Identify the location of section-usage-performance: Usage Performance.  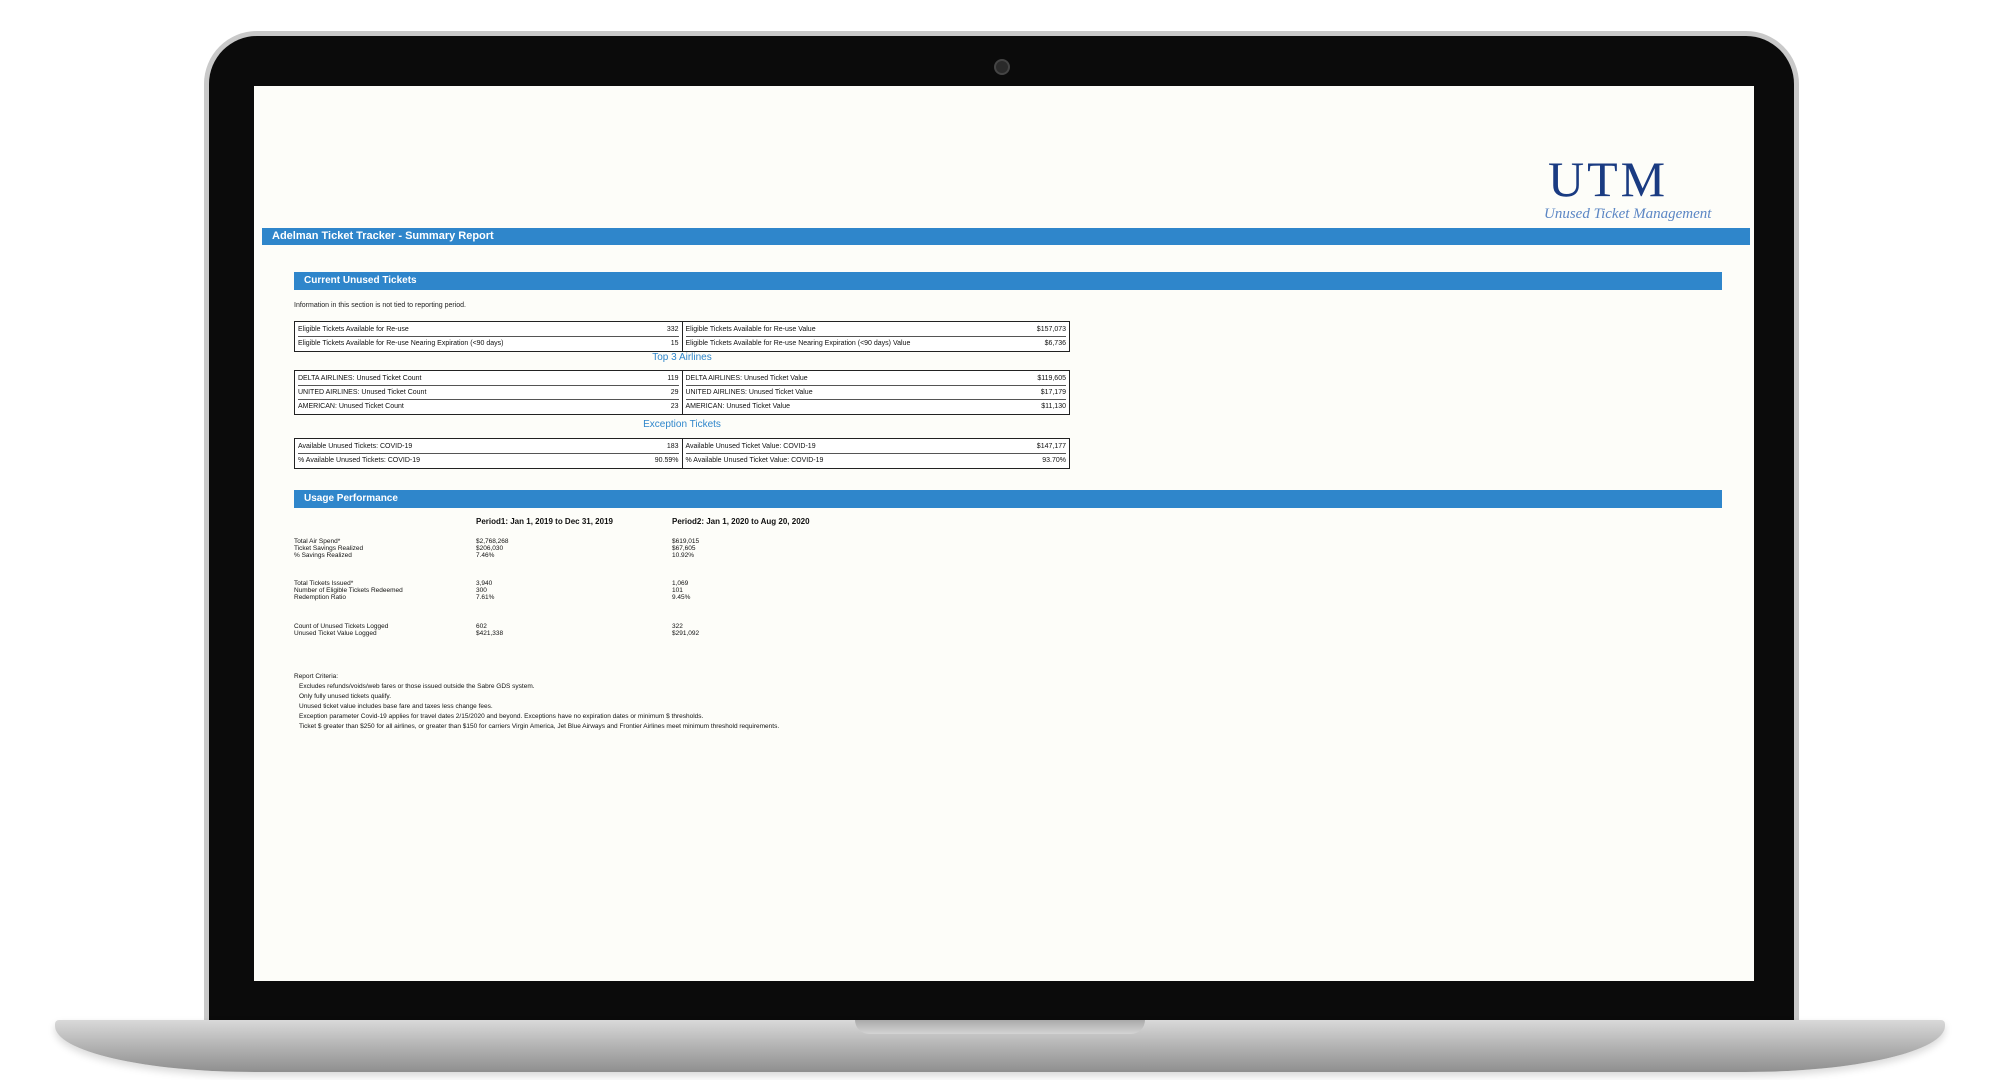
(1008, 499).